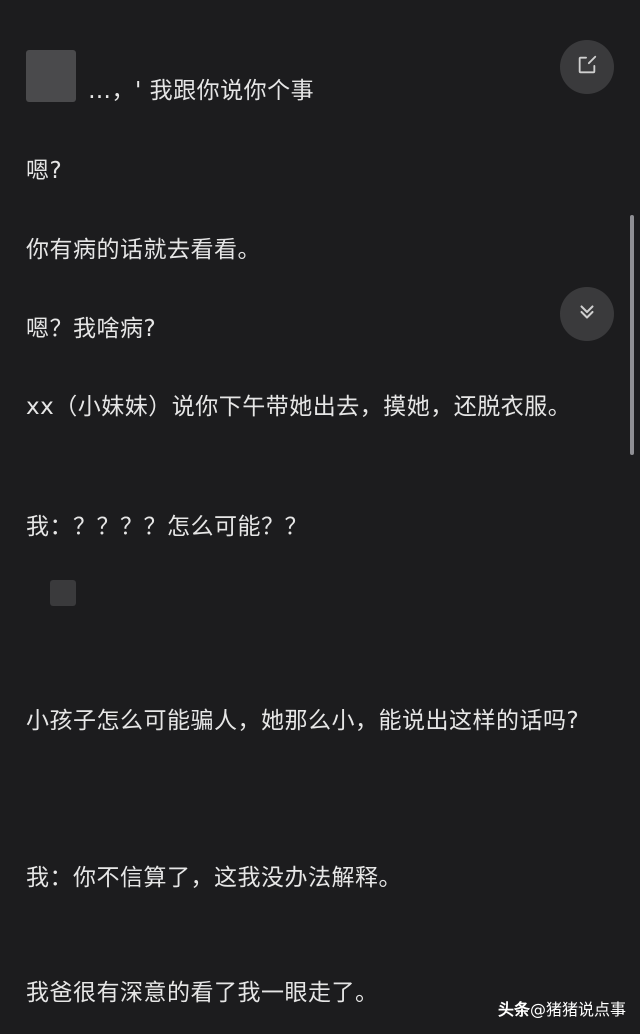 Image resolution: width=640 pixels, height=1034 pixels. What do you see at coordinates (143, 250) in the screenshot?
I see `message-line-3: 你有病的话就去看看。` at bounding box center [143, 250].